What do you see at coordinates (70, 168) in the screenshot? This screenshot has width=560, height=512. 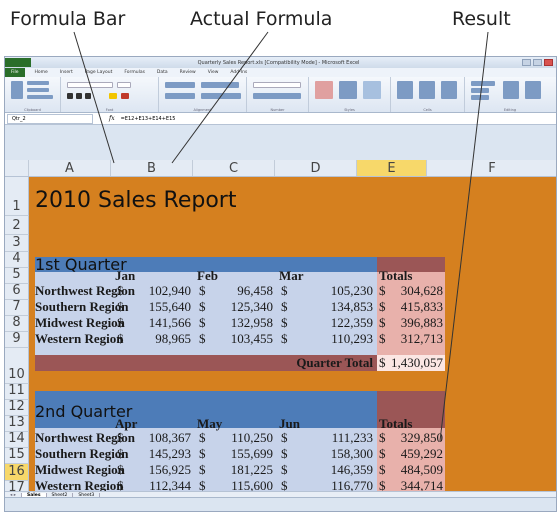 I see `column-header: A` at bounding box center [70, 168].